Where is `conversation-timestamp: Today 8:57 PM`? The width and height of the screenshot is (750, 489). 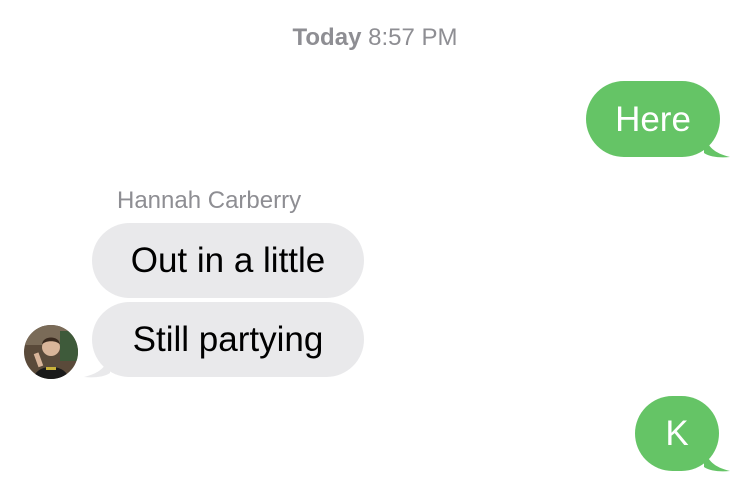
conversation-timestamp: Today 8:57 PM is located at coordinates (375, 38).